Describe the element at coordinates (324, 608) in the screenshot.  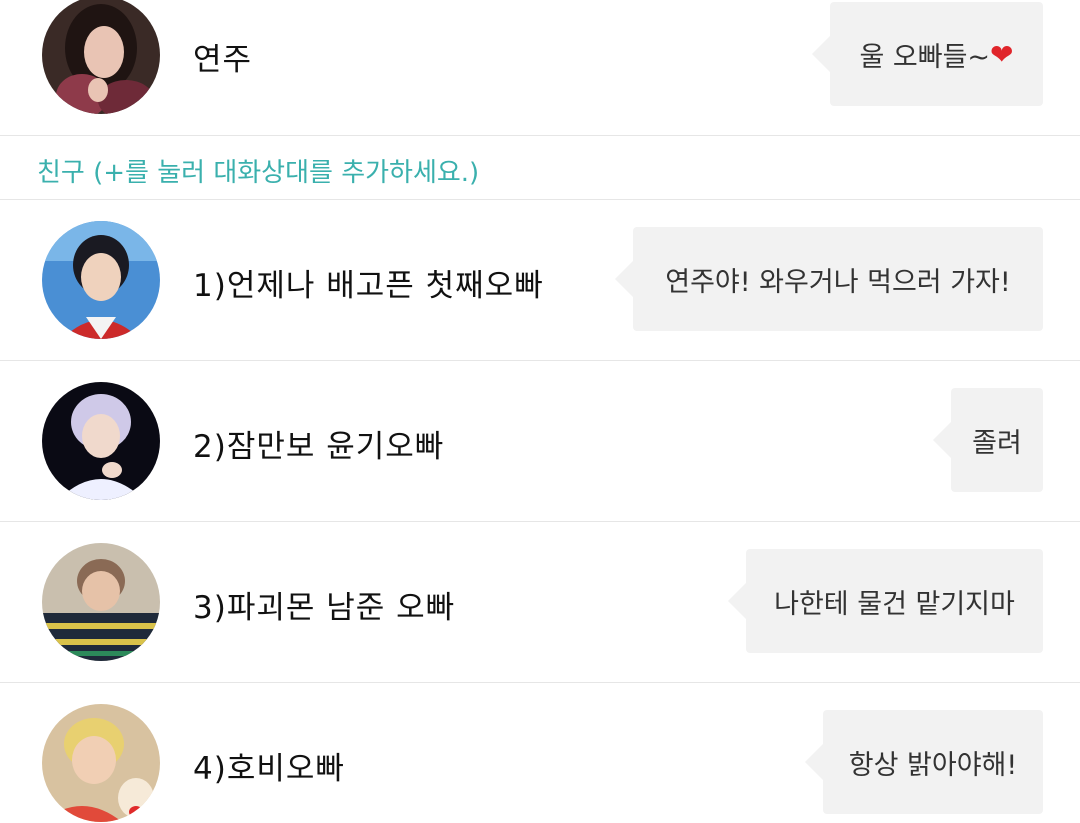
I see `friend-name: 3)파괴몬 남준 오빠` at that location.